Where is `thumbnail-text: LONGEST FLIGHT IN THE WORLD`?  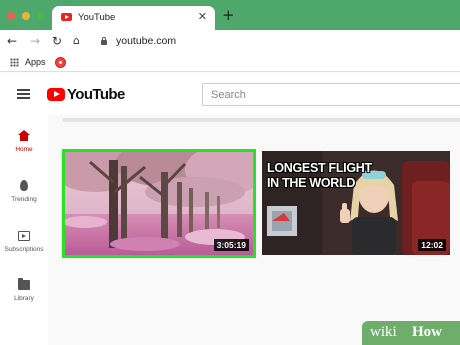
thumbnail-text: LONGEST FLIGHT IN THE WORLD is located at coordinates (319, 175).